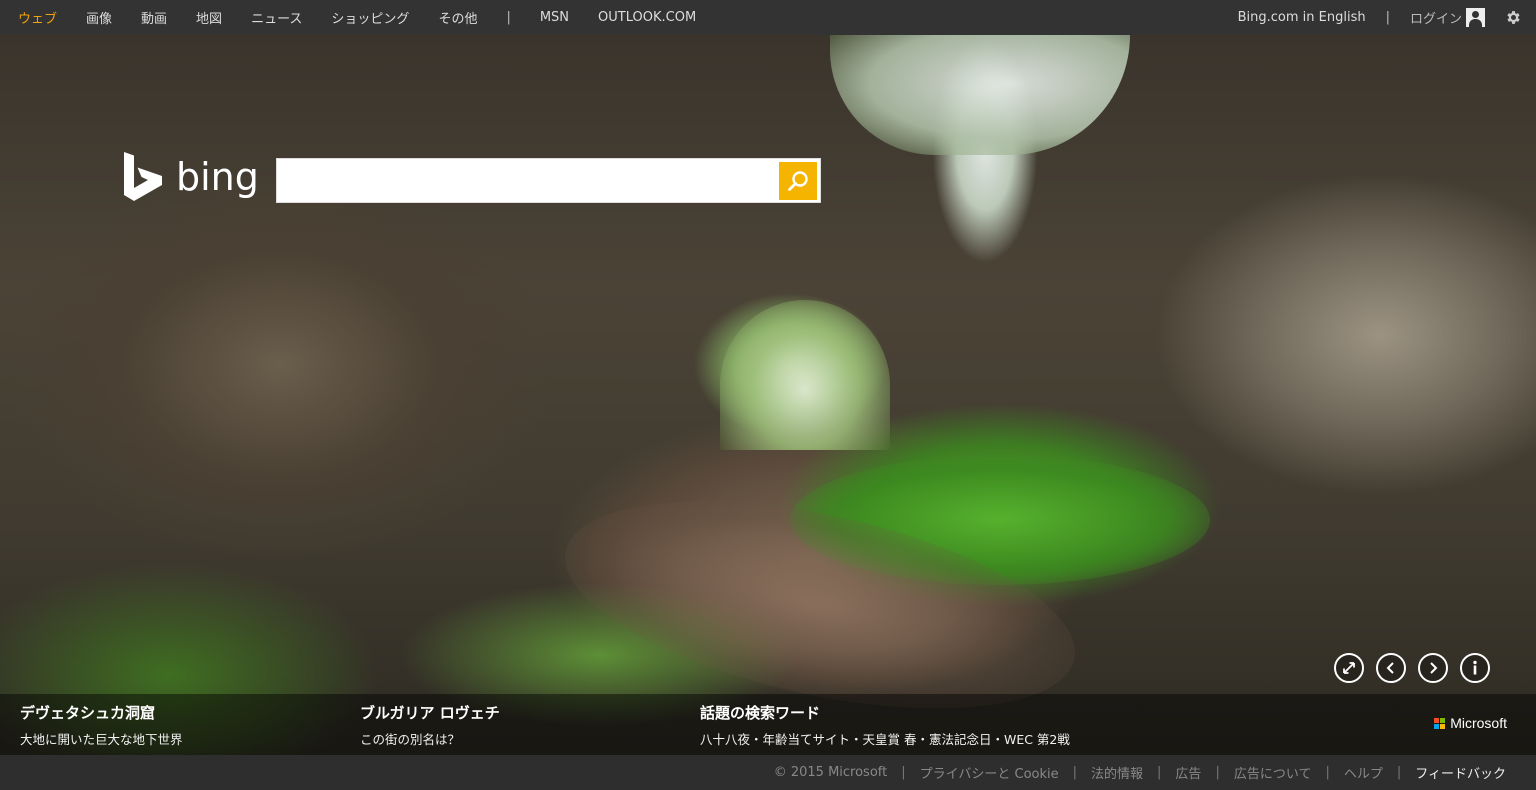  What do you see at coordinates (154, 17) in the screenshot?
I see `nav-videos: 動画` at bounding box center [154, 17].